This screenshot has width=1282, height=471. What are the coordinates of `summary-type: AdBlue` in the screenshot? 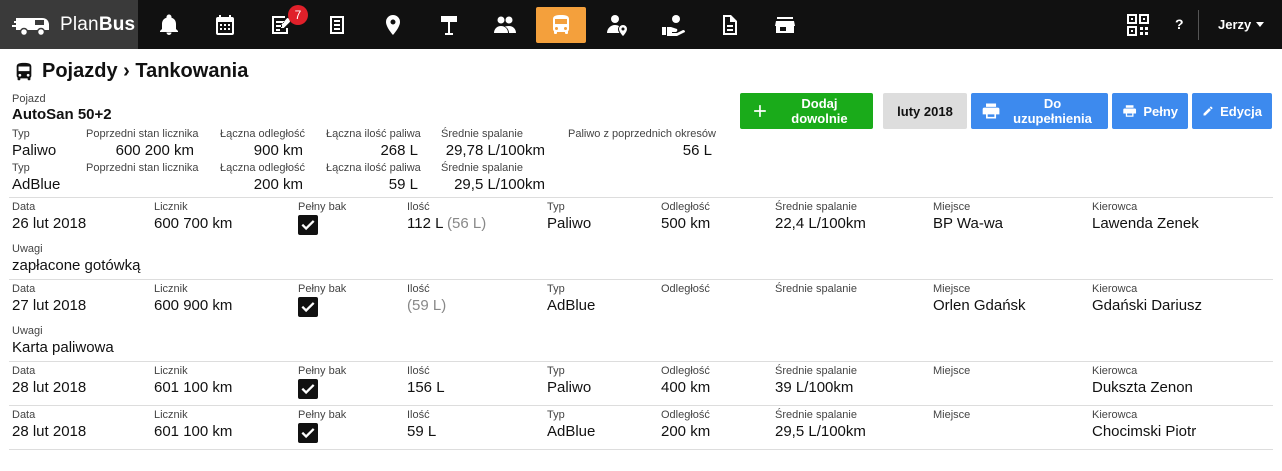 It's located at (36, 184).